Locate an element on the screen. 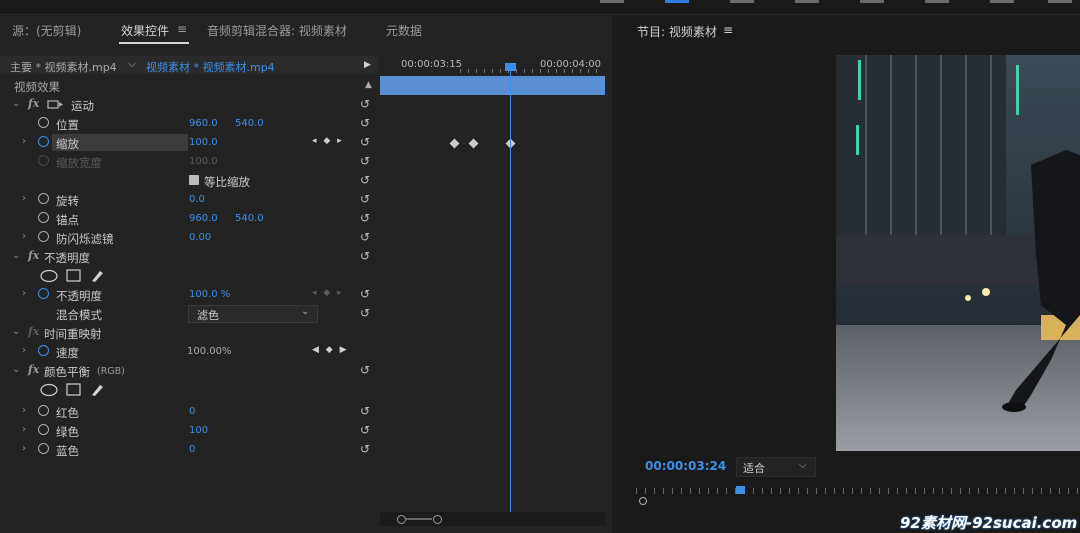 This screenshot has height=533, width=1080. scroll-handle-right is located at coordinates (437, 519).